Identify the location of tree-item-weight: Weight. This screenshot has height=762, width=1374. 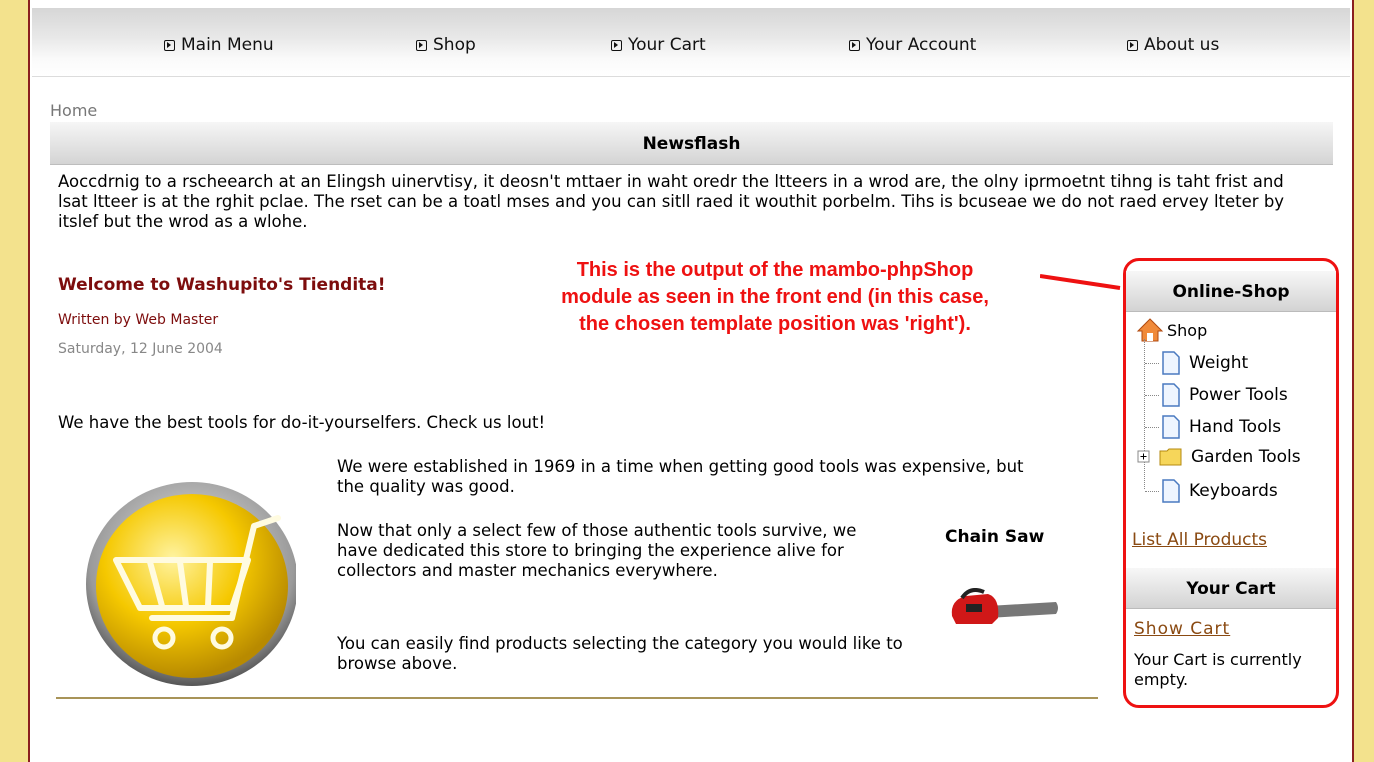
(1204, 363).